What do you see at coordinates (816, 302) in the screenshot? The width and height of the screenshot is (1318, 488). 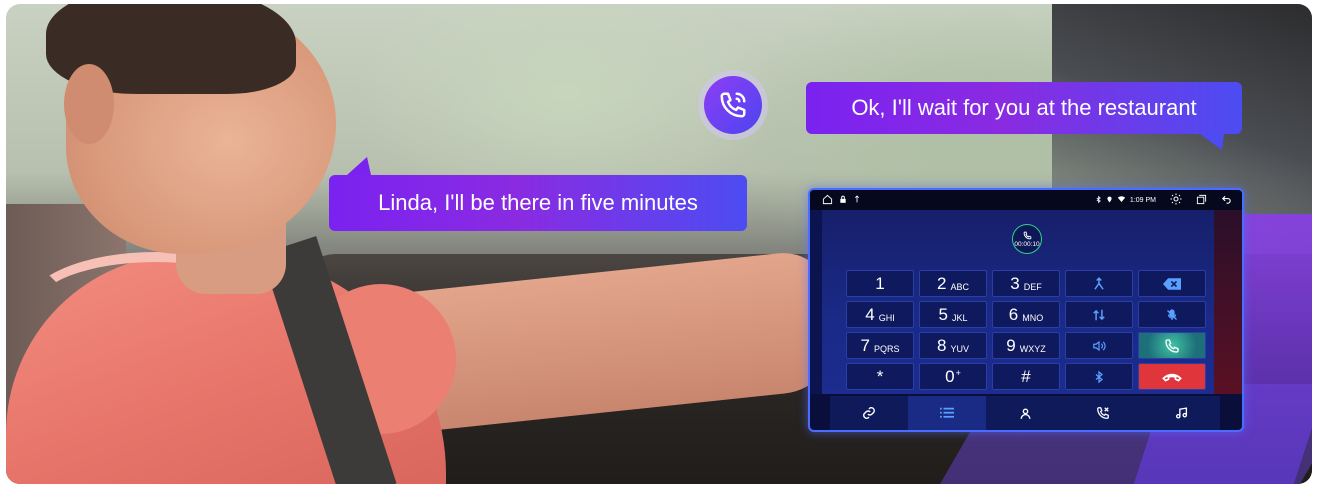 I see `screen-left-edge` at bounding box center [816, 302].